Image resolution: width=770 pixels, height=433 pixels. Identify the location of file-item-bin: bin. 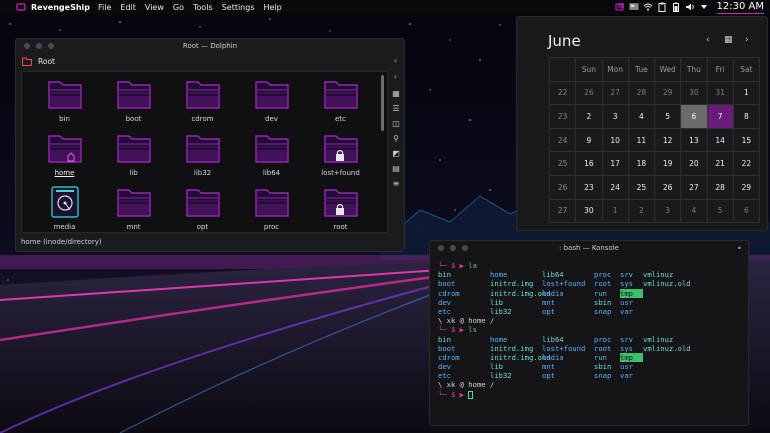
(64, 105).